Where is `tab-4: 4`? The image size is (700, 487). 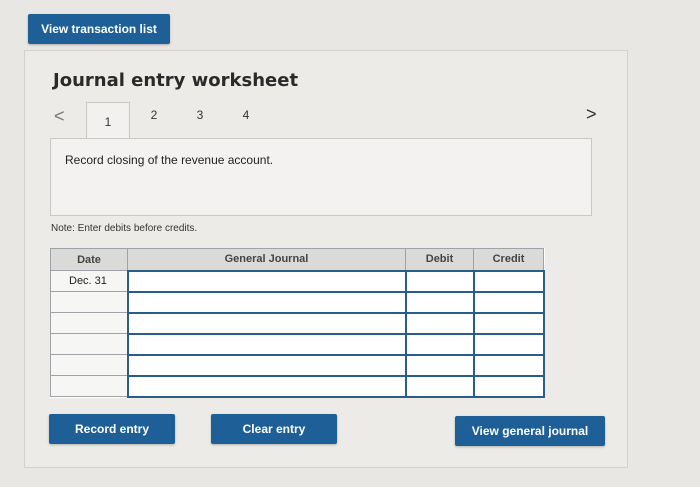 tab-4: 4 is located at coordinates (246, 115).